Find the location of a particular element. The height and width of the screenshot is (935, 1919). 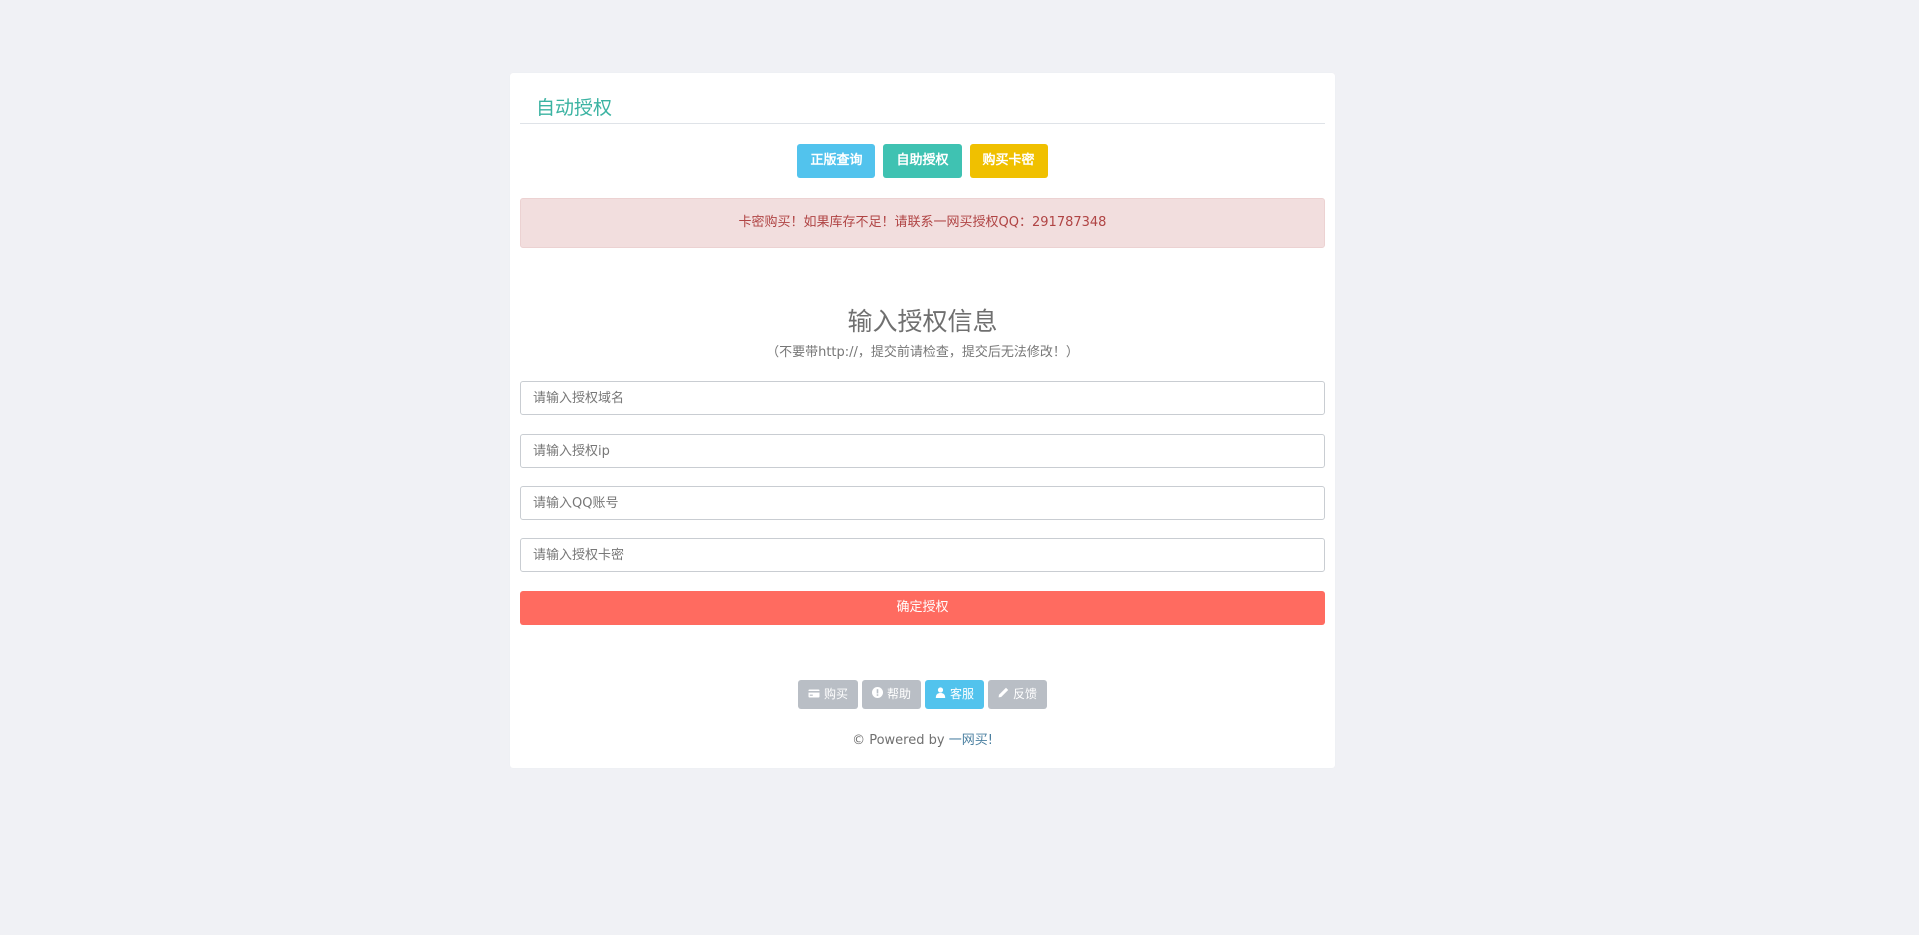

footer-button-group: 购买 帮助 客服 反馈 is located at coordinates (922, 694).